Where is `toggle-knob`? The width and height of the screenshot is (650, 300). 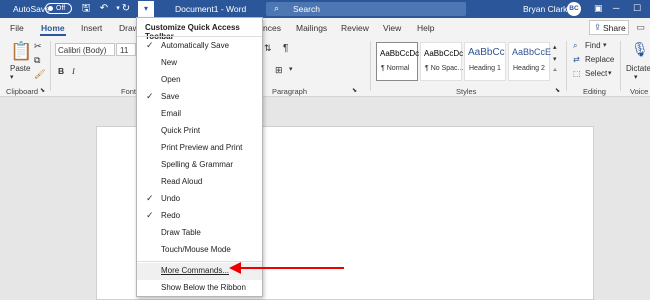
toggle-knob is located at coordinates (50, 8).